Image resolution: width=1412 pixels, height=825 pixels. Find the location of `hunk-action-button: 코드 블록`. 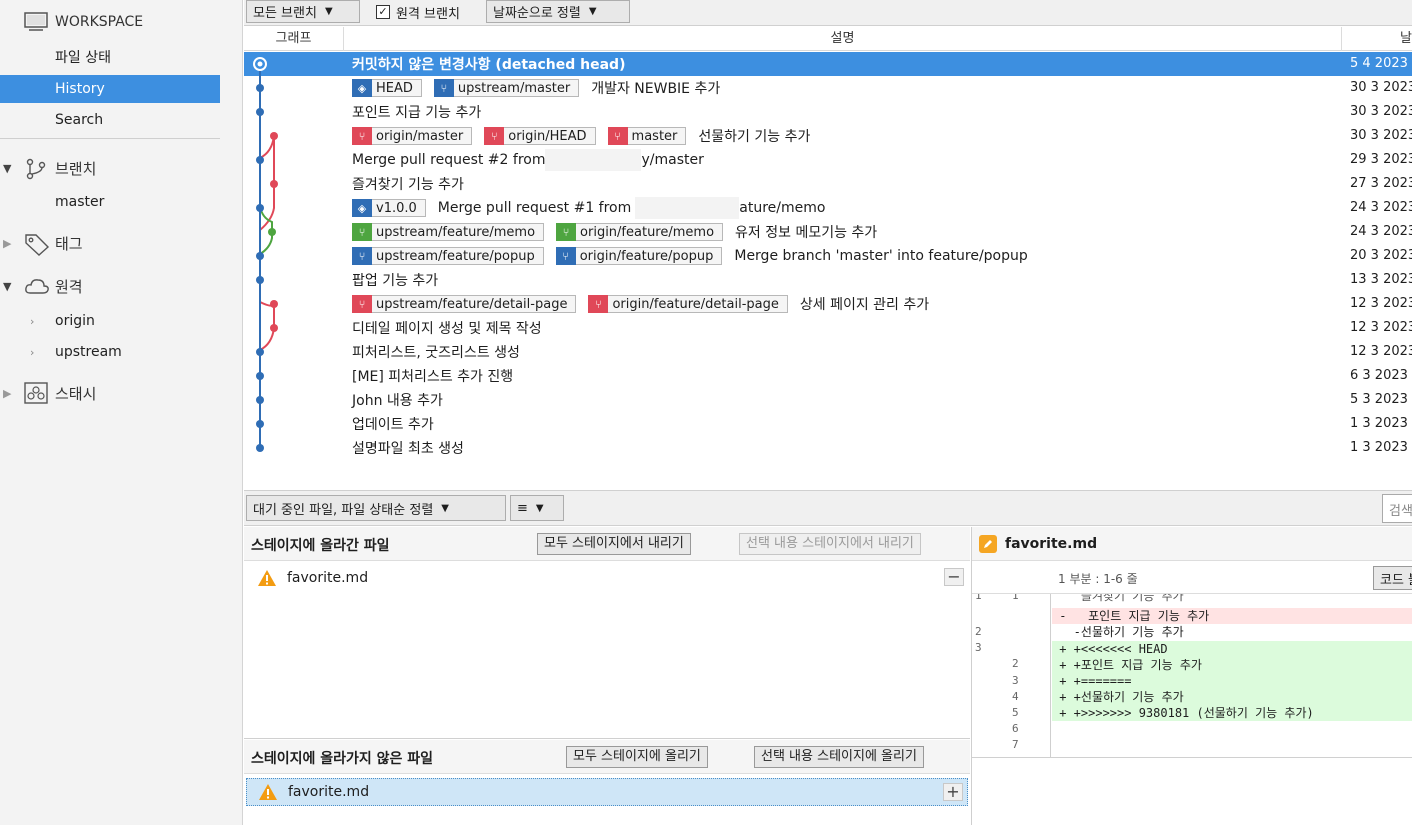

hunk-action-button: 코드 블록 is located at coordinates (1392, 578).